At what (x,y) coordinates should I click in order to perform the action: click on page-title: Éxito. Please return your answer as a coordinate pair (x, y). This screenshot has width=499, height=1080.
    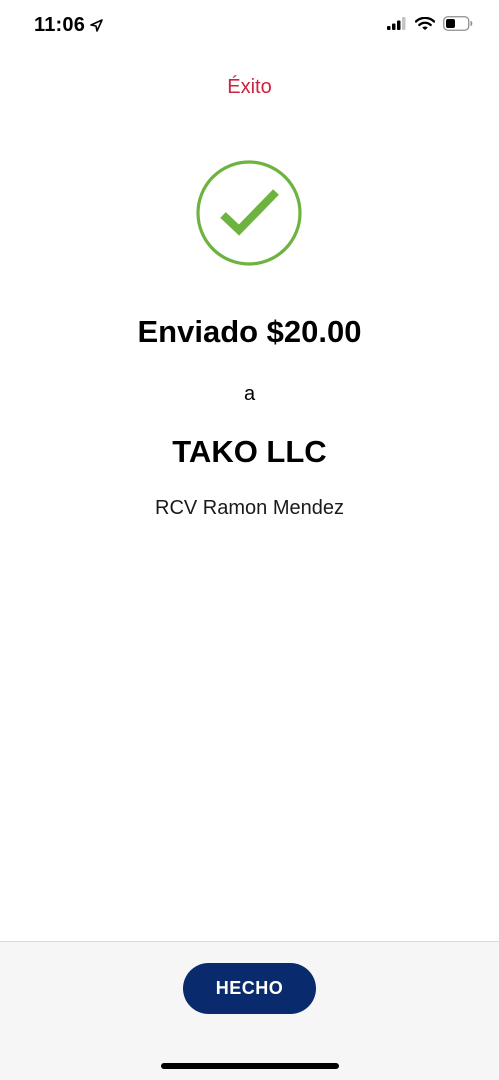
    Looking at the image, I should click on (249, 87).